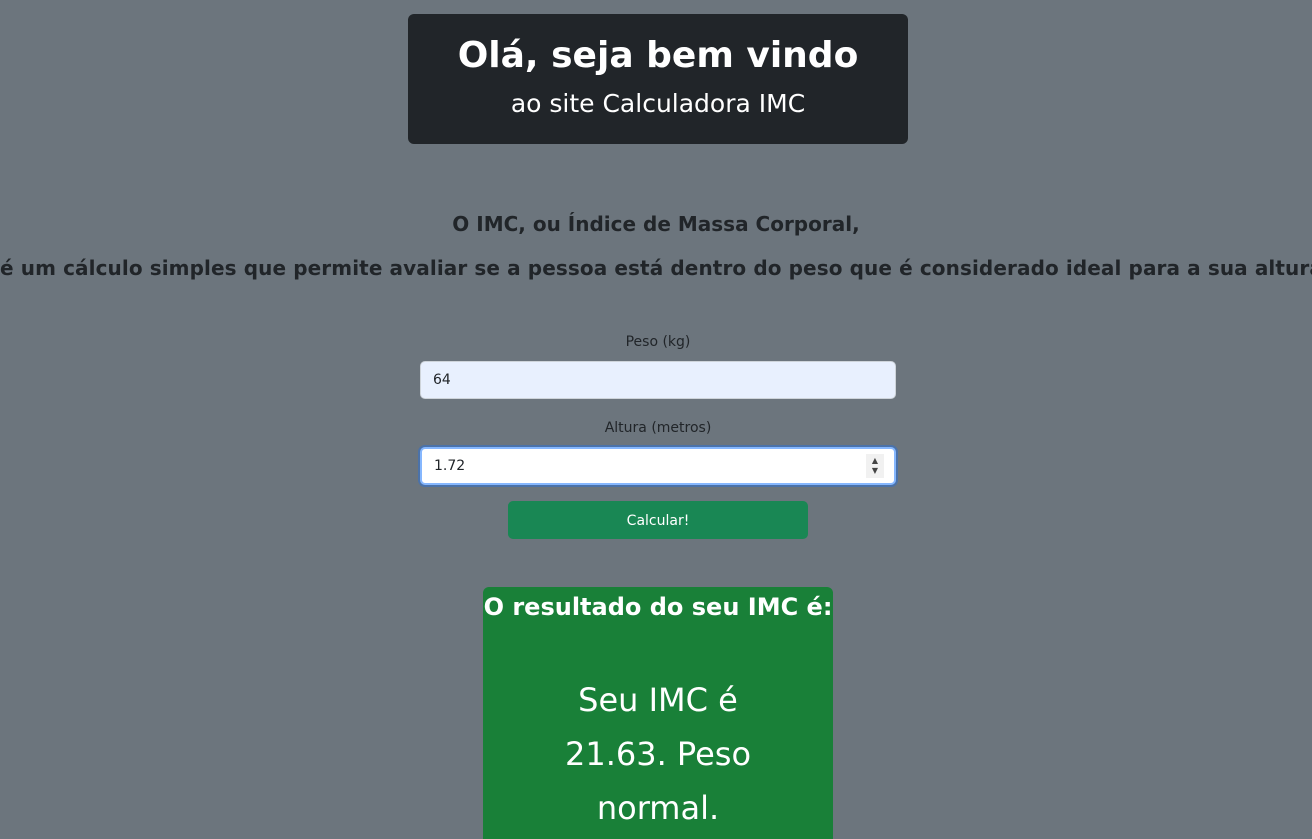 The height and width of the screenshot is (839, 1312). What do you see at coordinates (658, 103) in the screenshot?
I see `welcome-subtitle: ao site Calculadora IMC` at bounding box center [658, 103].